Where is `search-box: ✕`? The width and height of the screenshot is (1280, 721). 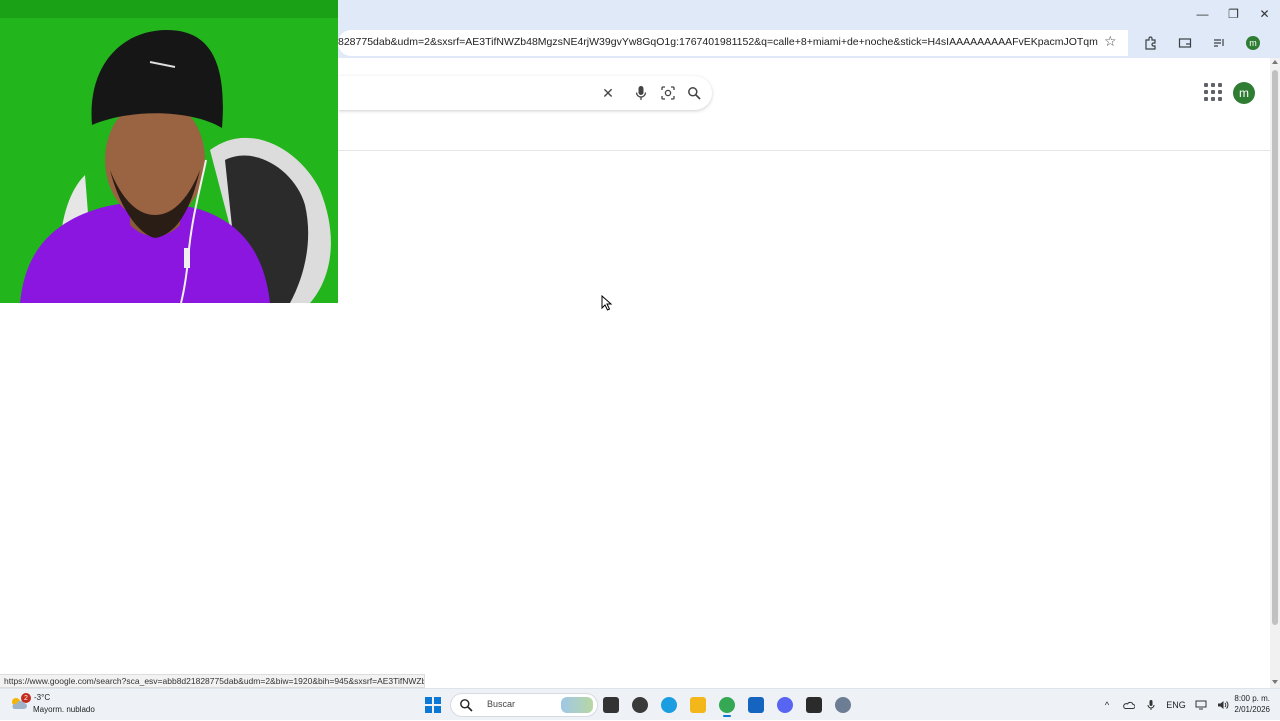 search-box: ✕ is located at coordinates (525, 93).